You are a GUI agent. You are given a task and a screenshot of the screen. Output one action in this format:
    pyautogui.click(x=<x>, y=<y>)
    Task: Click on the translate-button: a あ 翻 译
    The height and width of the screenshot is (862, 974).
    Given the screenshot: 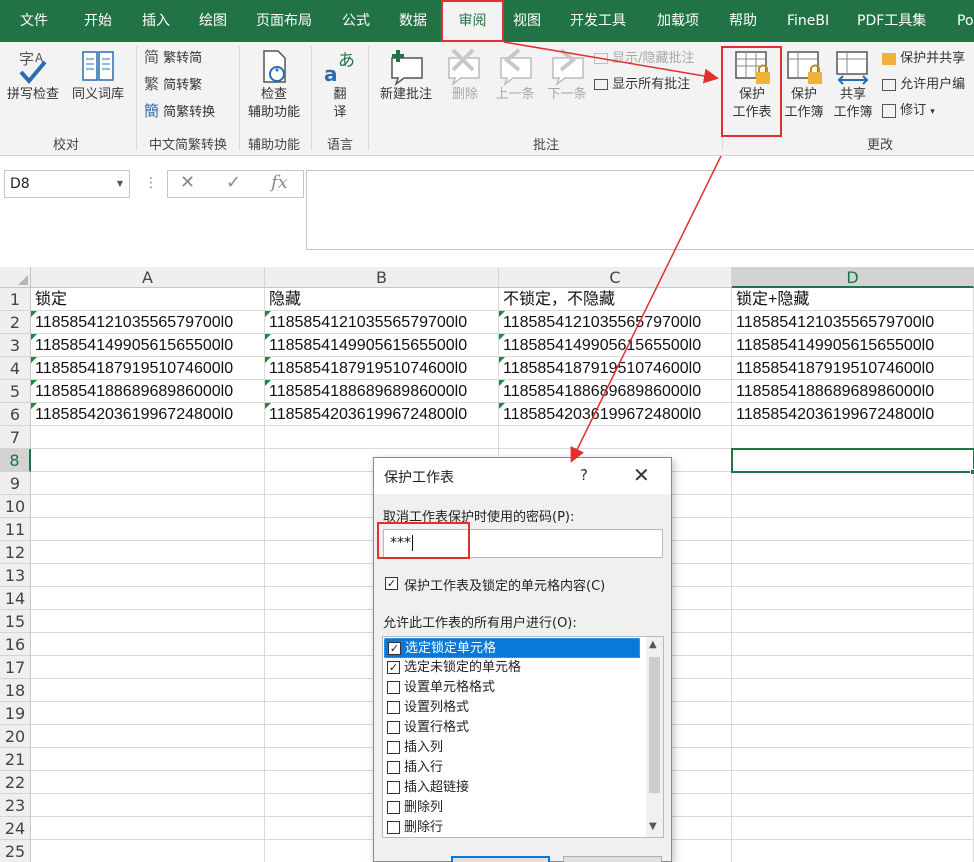 What is the action you would take?
    pyautogui.click(x=340, y=85)
    